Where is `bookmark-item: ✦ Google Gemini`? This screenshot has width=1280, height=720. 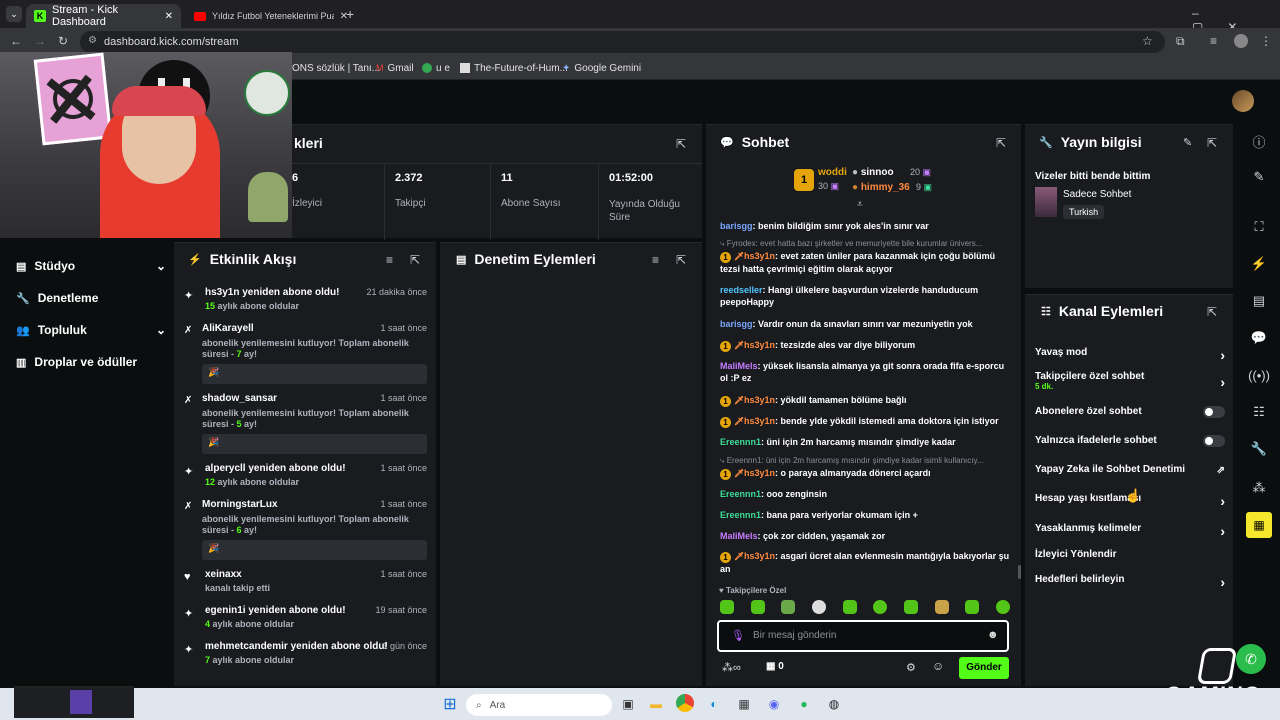 bookmark-item: ✦ Google Gemini is located at coordinates (601, 68).